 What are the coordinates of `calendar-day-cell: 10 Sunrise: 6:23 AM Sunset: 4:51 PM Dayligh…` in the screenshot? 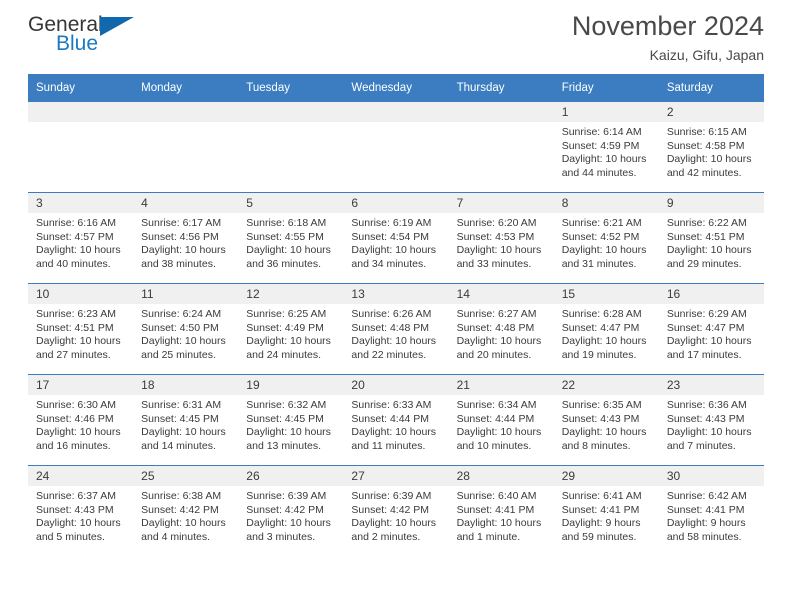 It's located at (81, 329).